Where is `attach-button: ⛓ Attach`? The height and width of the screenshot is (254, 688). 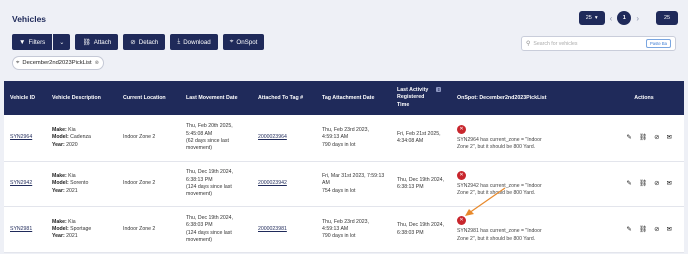
attach-button: ⛓ Attach is located at coordinates (97, 42).